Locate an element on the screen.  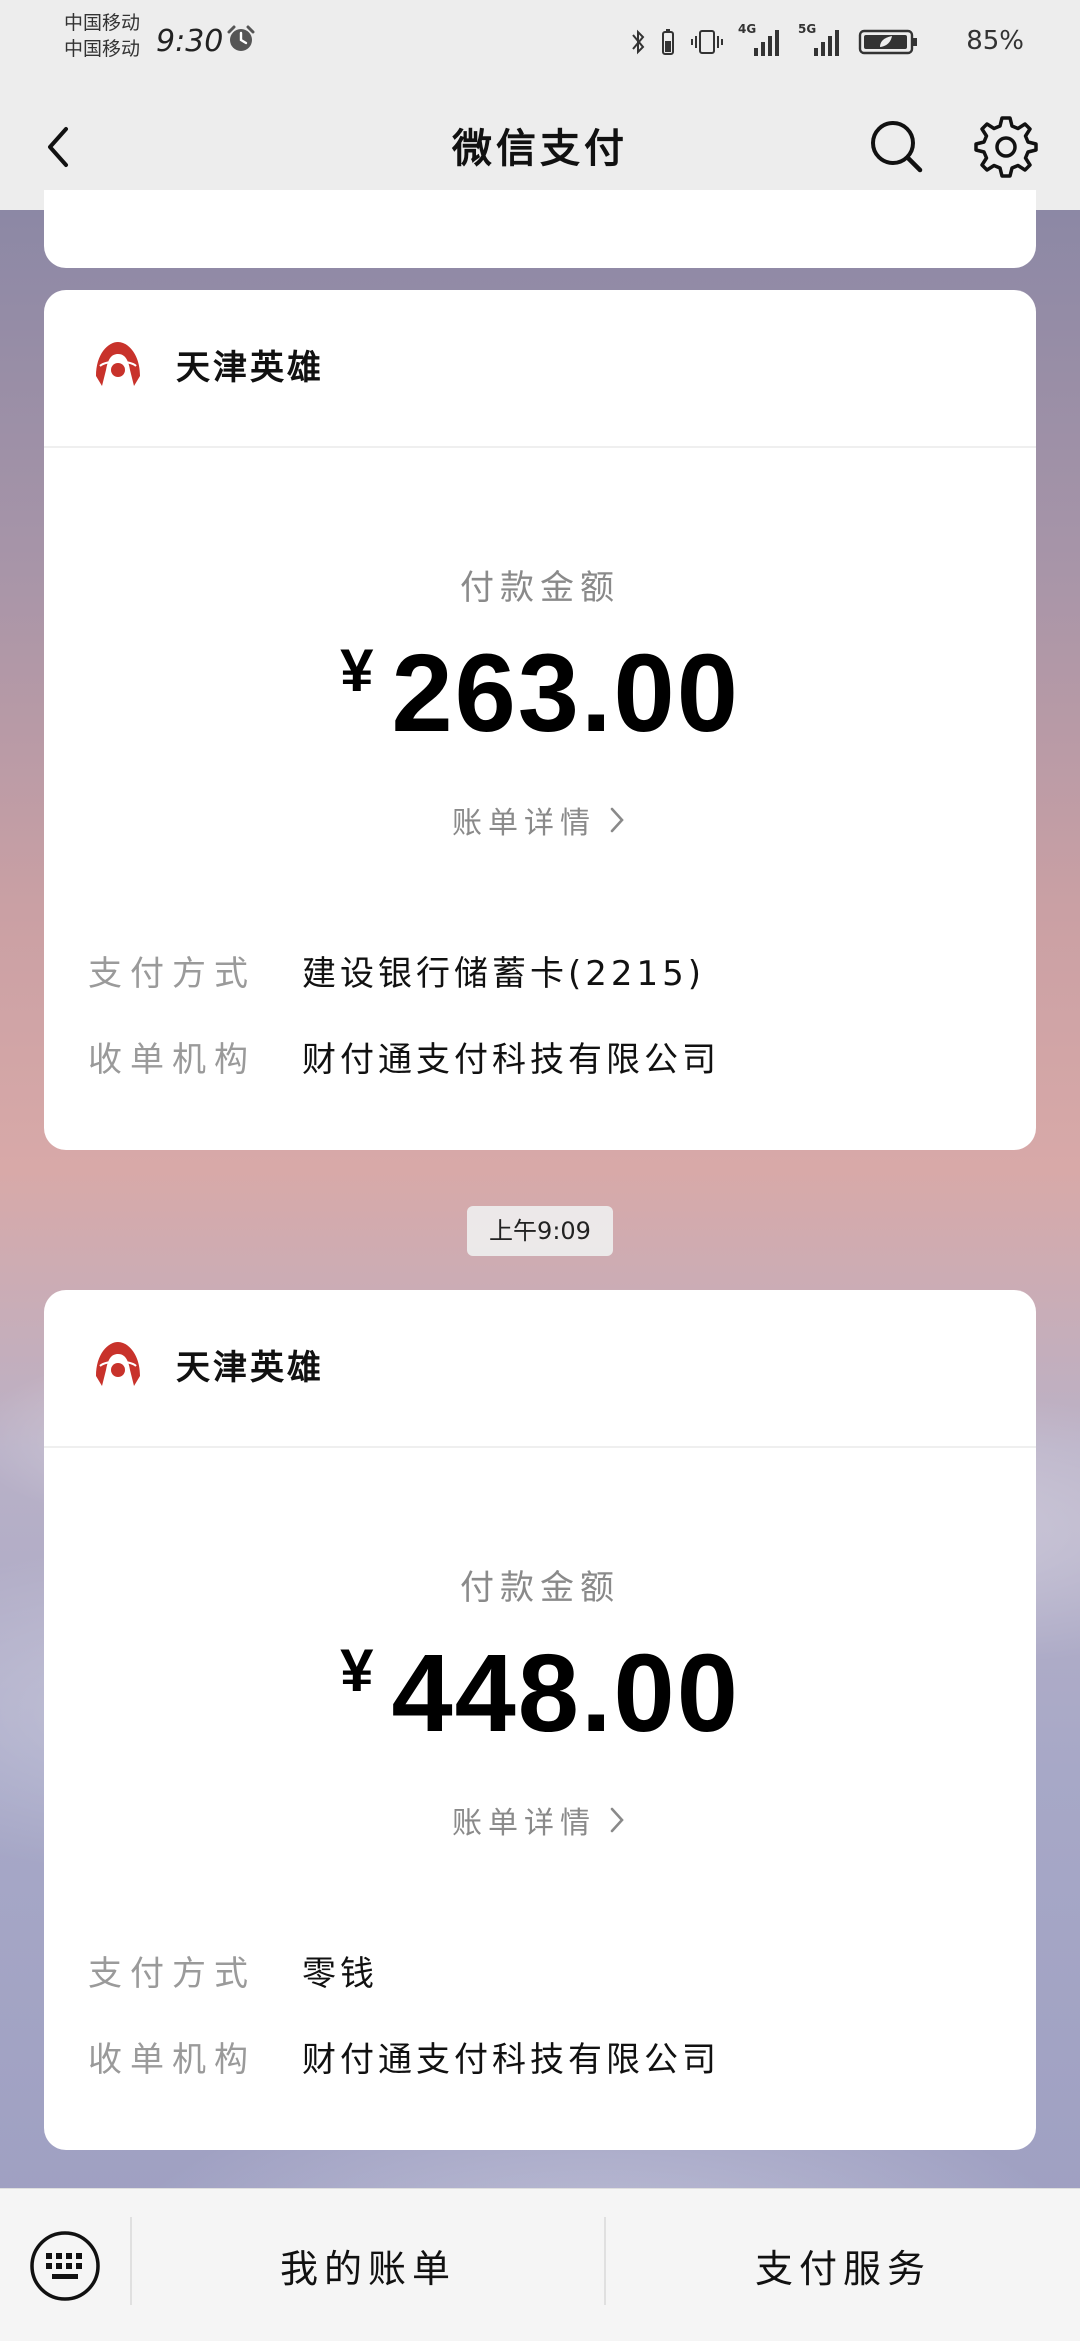
search-icon is located at coordinates (896, 146).